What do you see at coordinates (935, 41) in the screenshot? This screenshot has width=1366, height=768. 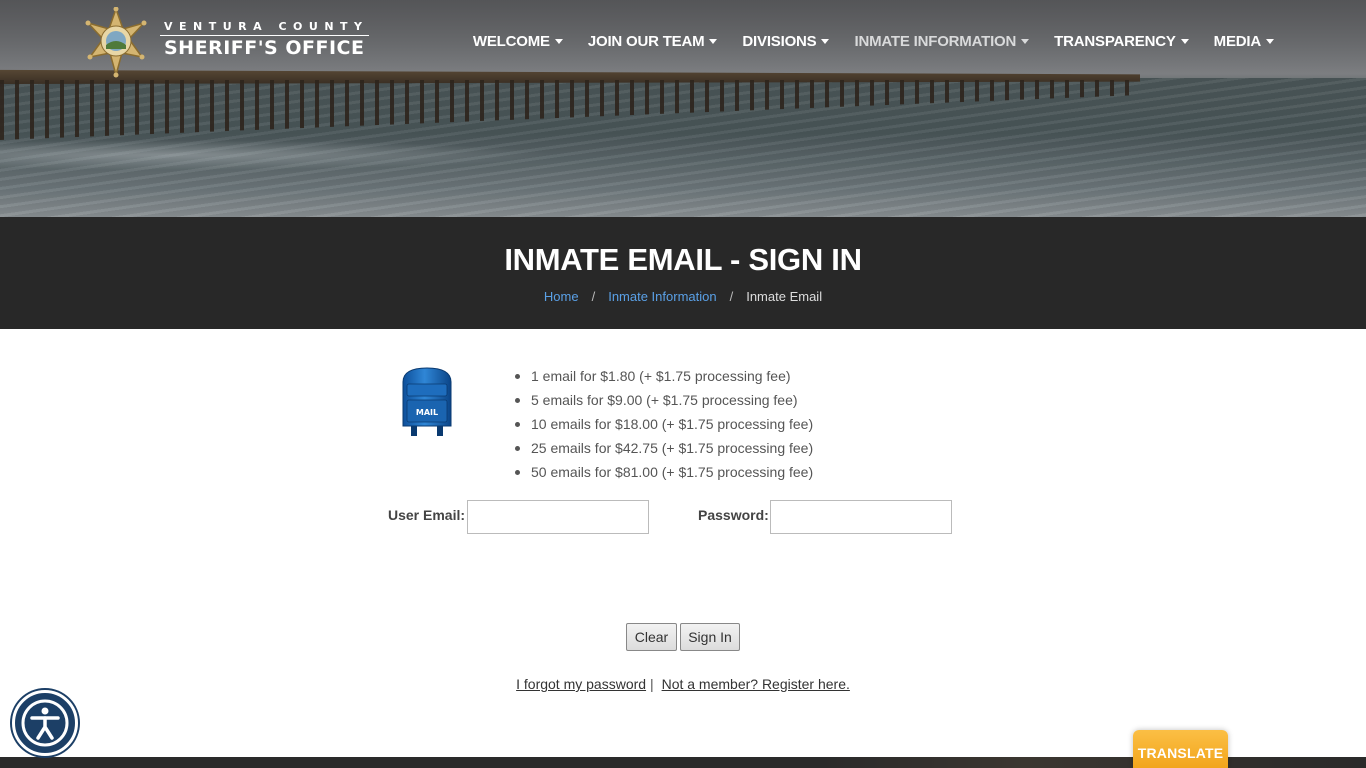 I see `nav-inmate-label: INMATE INFORMATION` at bounding box center [935, 41].